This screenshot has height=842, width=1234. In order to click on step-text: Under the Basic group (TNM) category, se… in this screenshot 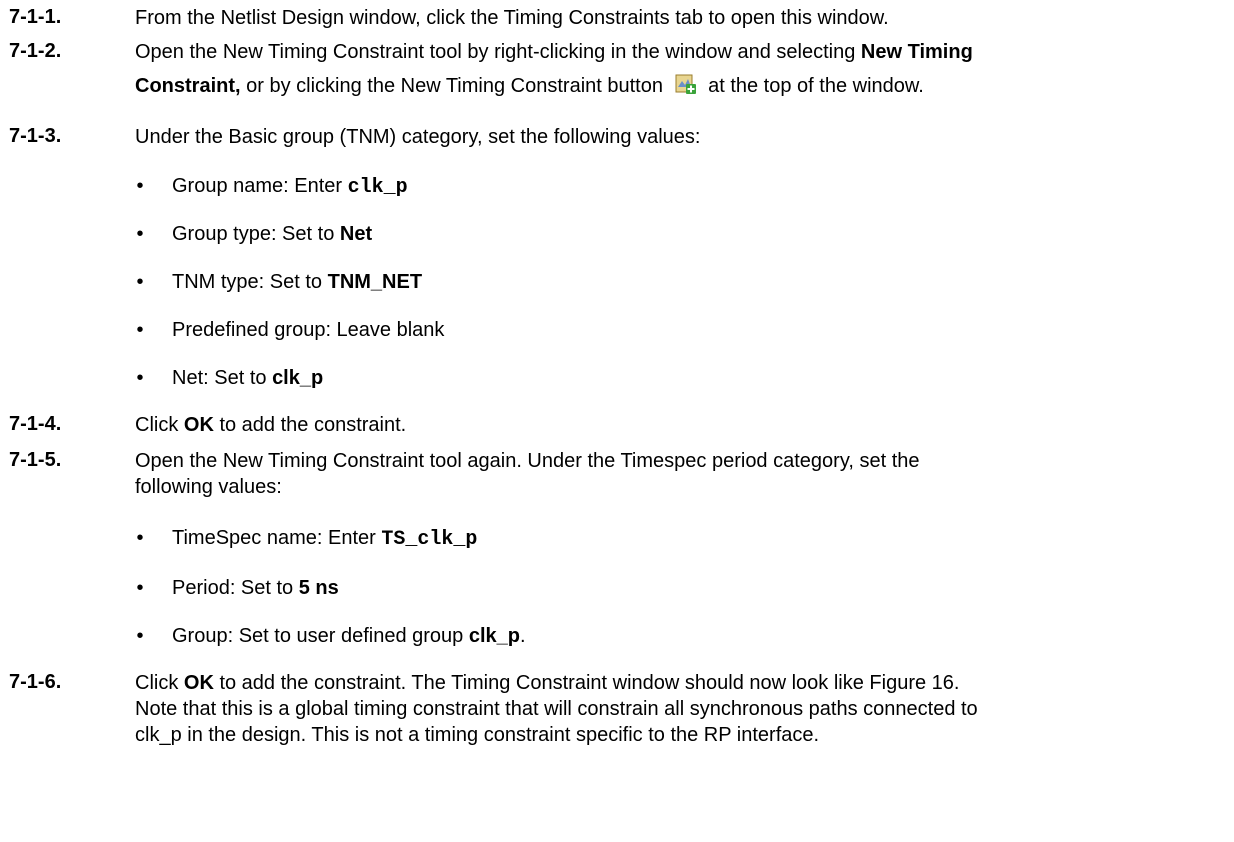, I will do `click(418, 137)`.